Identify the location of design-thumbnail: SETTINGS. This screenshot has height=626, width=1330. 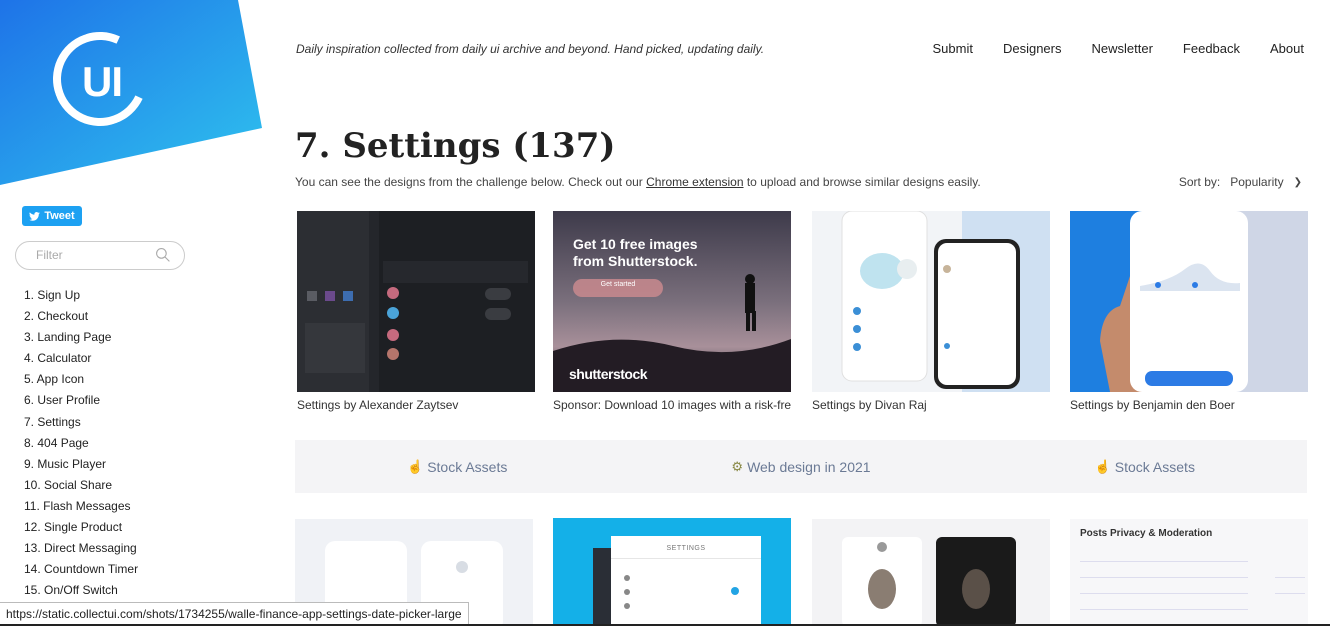
(672, 571).